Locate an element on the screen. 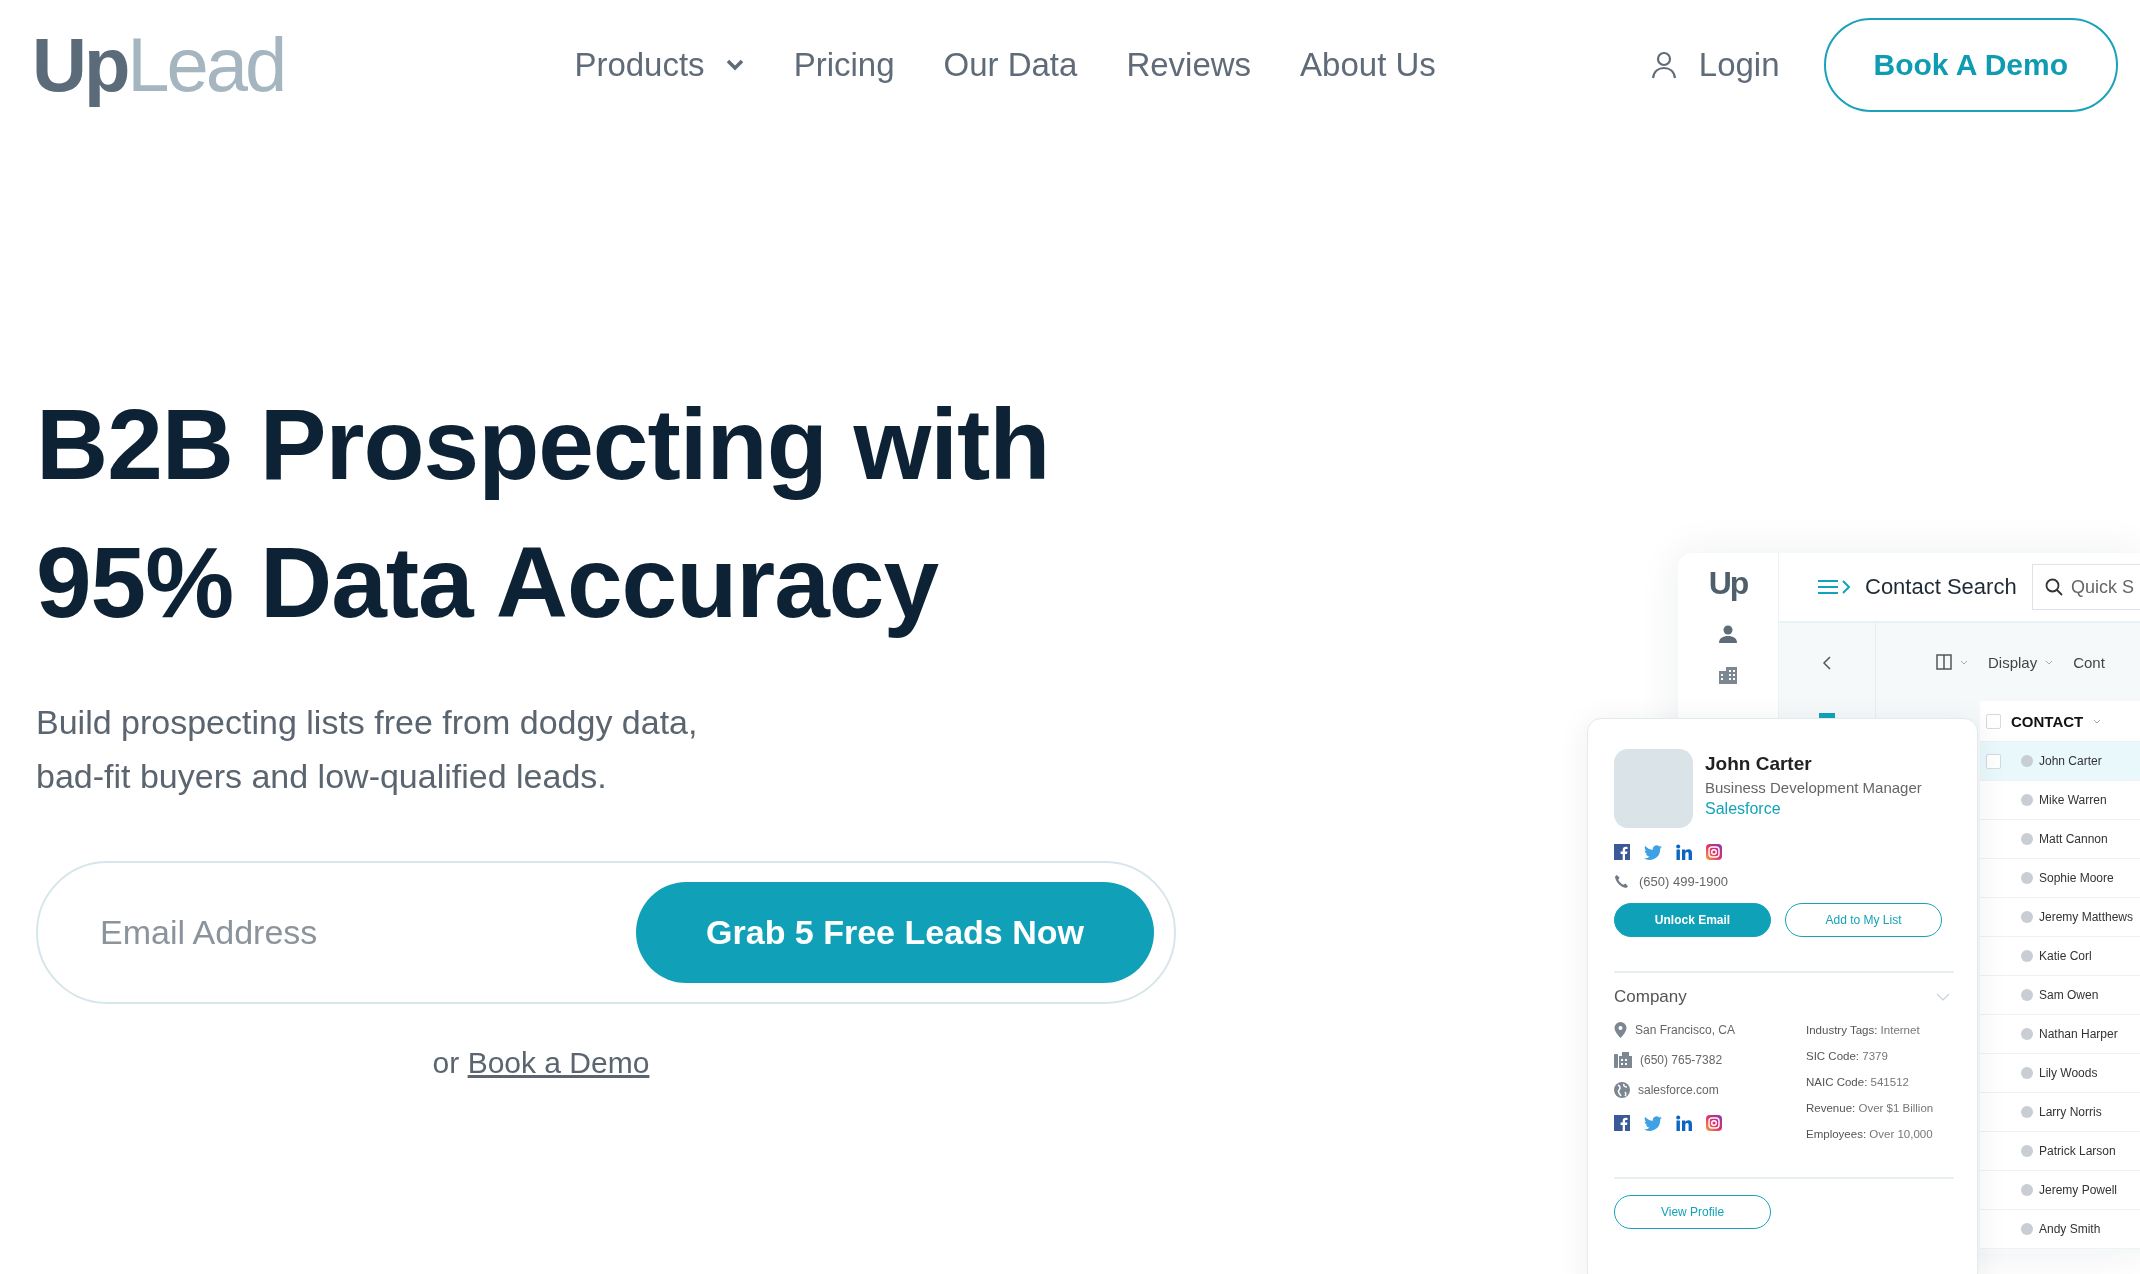 Image resolution: width=2140 pixels, height=1274 pixels. user-icon is located at coordinates (1663, 65).